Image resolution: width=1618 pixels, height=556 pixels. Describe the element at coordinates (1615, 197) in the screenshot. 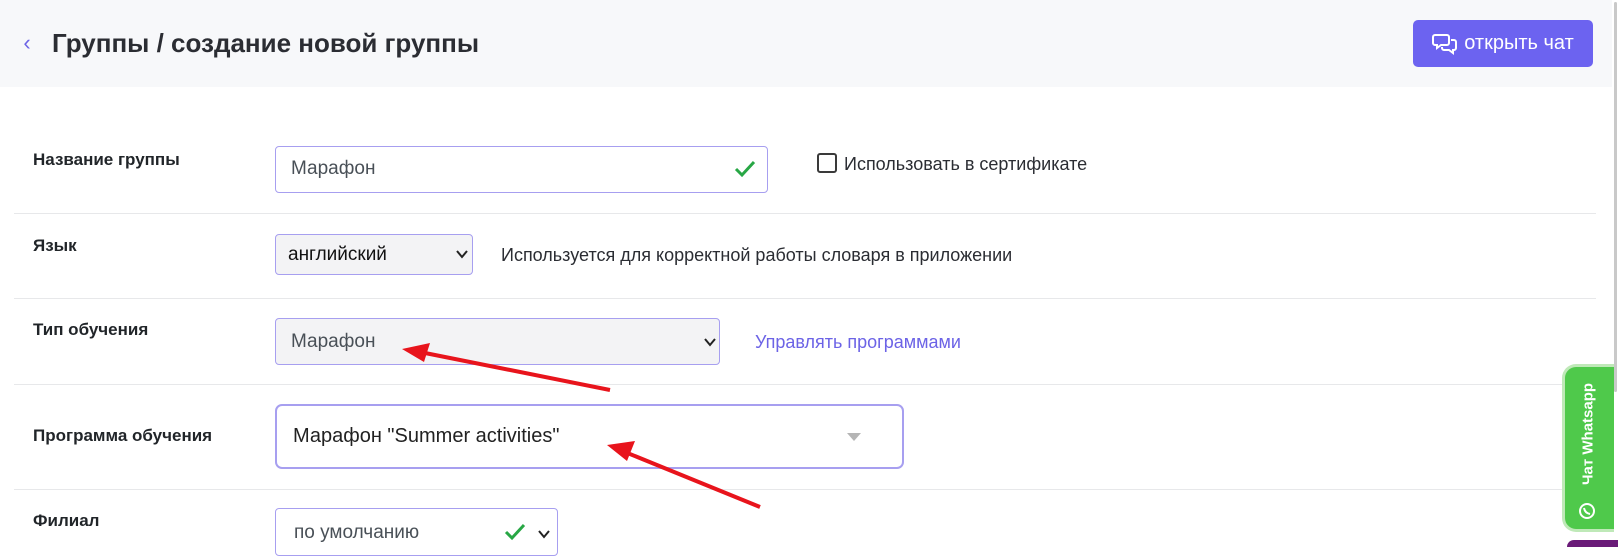

I see `scrollbar-thumb` at that location.